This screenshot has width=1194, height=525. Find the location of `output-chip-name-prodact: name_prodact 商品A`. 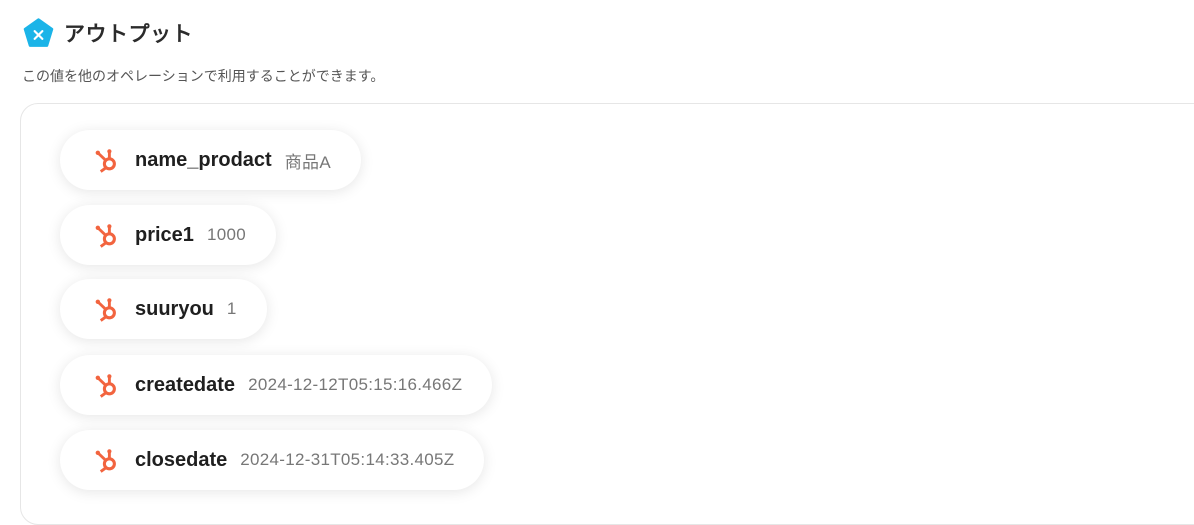

output-chip-name-prodact: name_prodact 商品A is located at coordinates (210, 160).